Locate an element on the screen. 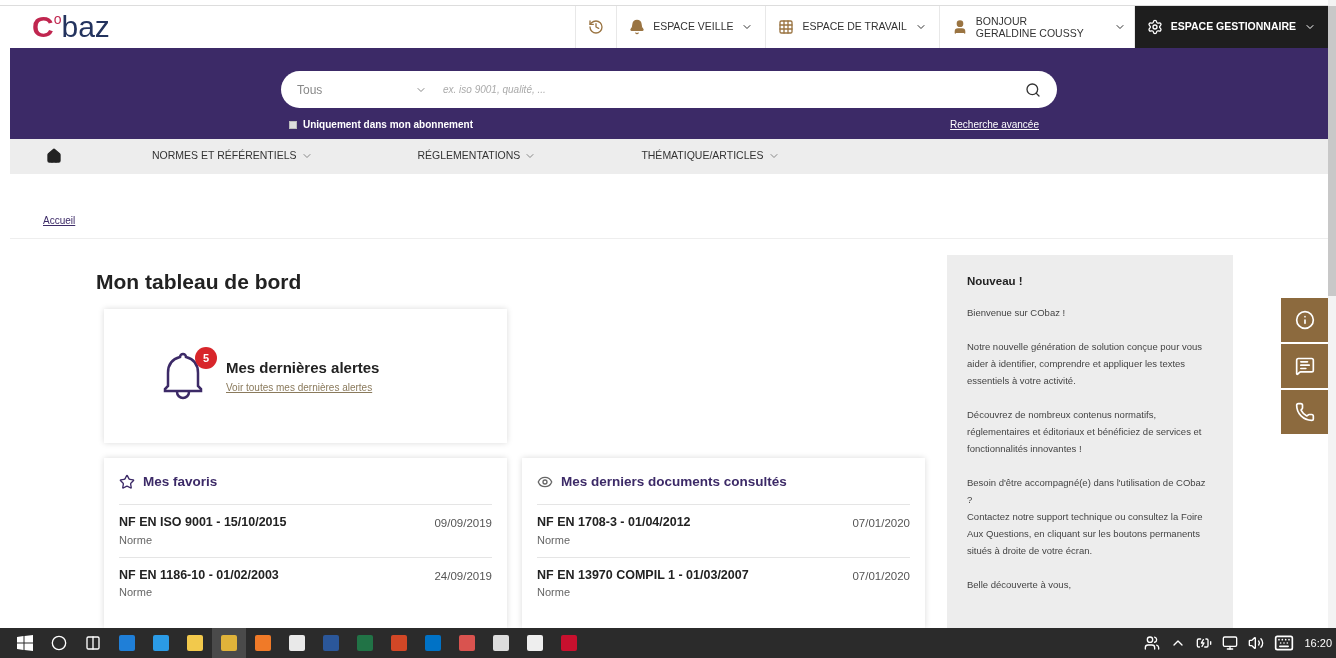 This screenshot has width=1336, height=658. header-menu-button: ESPACE GESTIONNAIRE is located at coordinates (1230, 27).